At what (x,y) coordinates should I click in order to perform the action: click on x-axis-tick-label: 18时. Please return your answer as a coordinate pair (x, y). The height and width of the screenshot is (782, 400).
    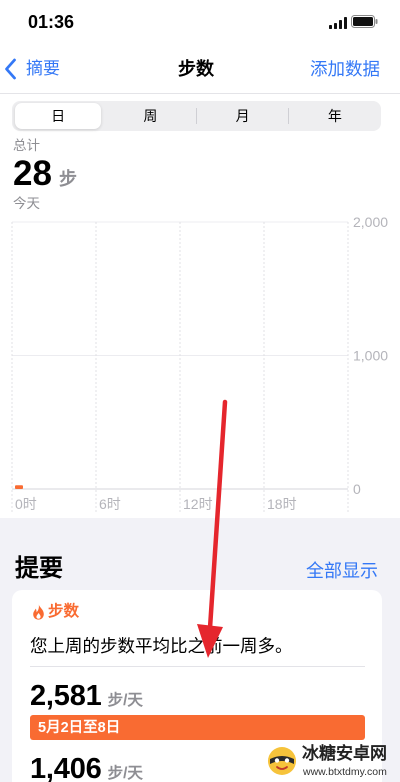
    Looking at the image, I should click on (282, 504).